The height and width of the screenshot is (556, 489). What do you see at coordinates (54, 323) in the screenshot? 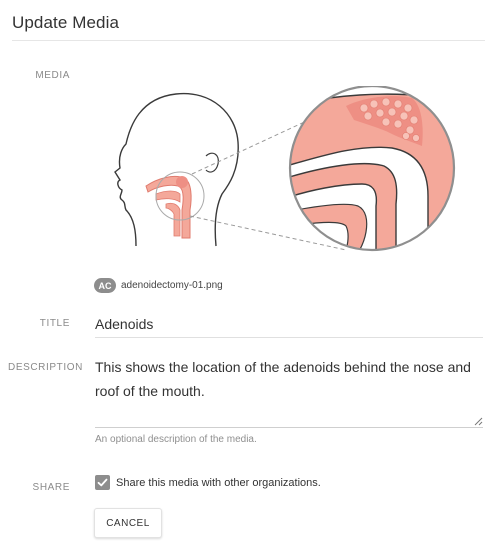
I see `title-label: TITLE` at bounding box center [54, 323].